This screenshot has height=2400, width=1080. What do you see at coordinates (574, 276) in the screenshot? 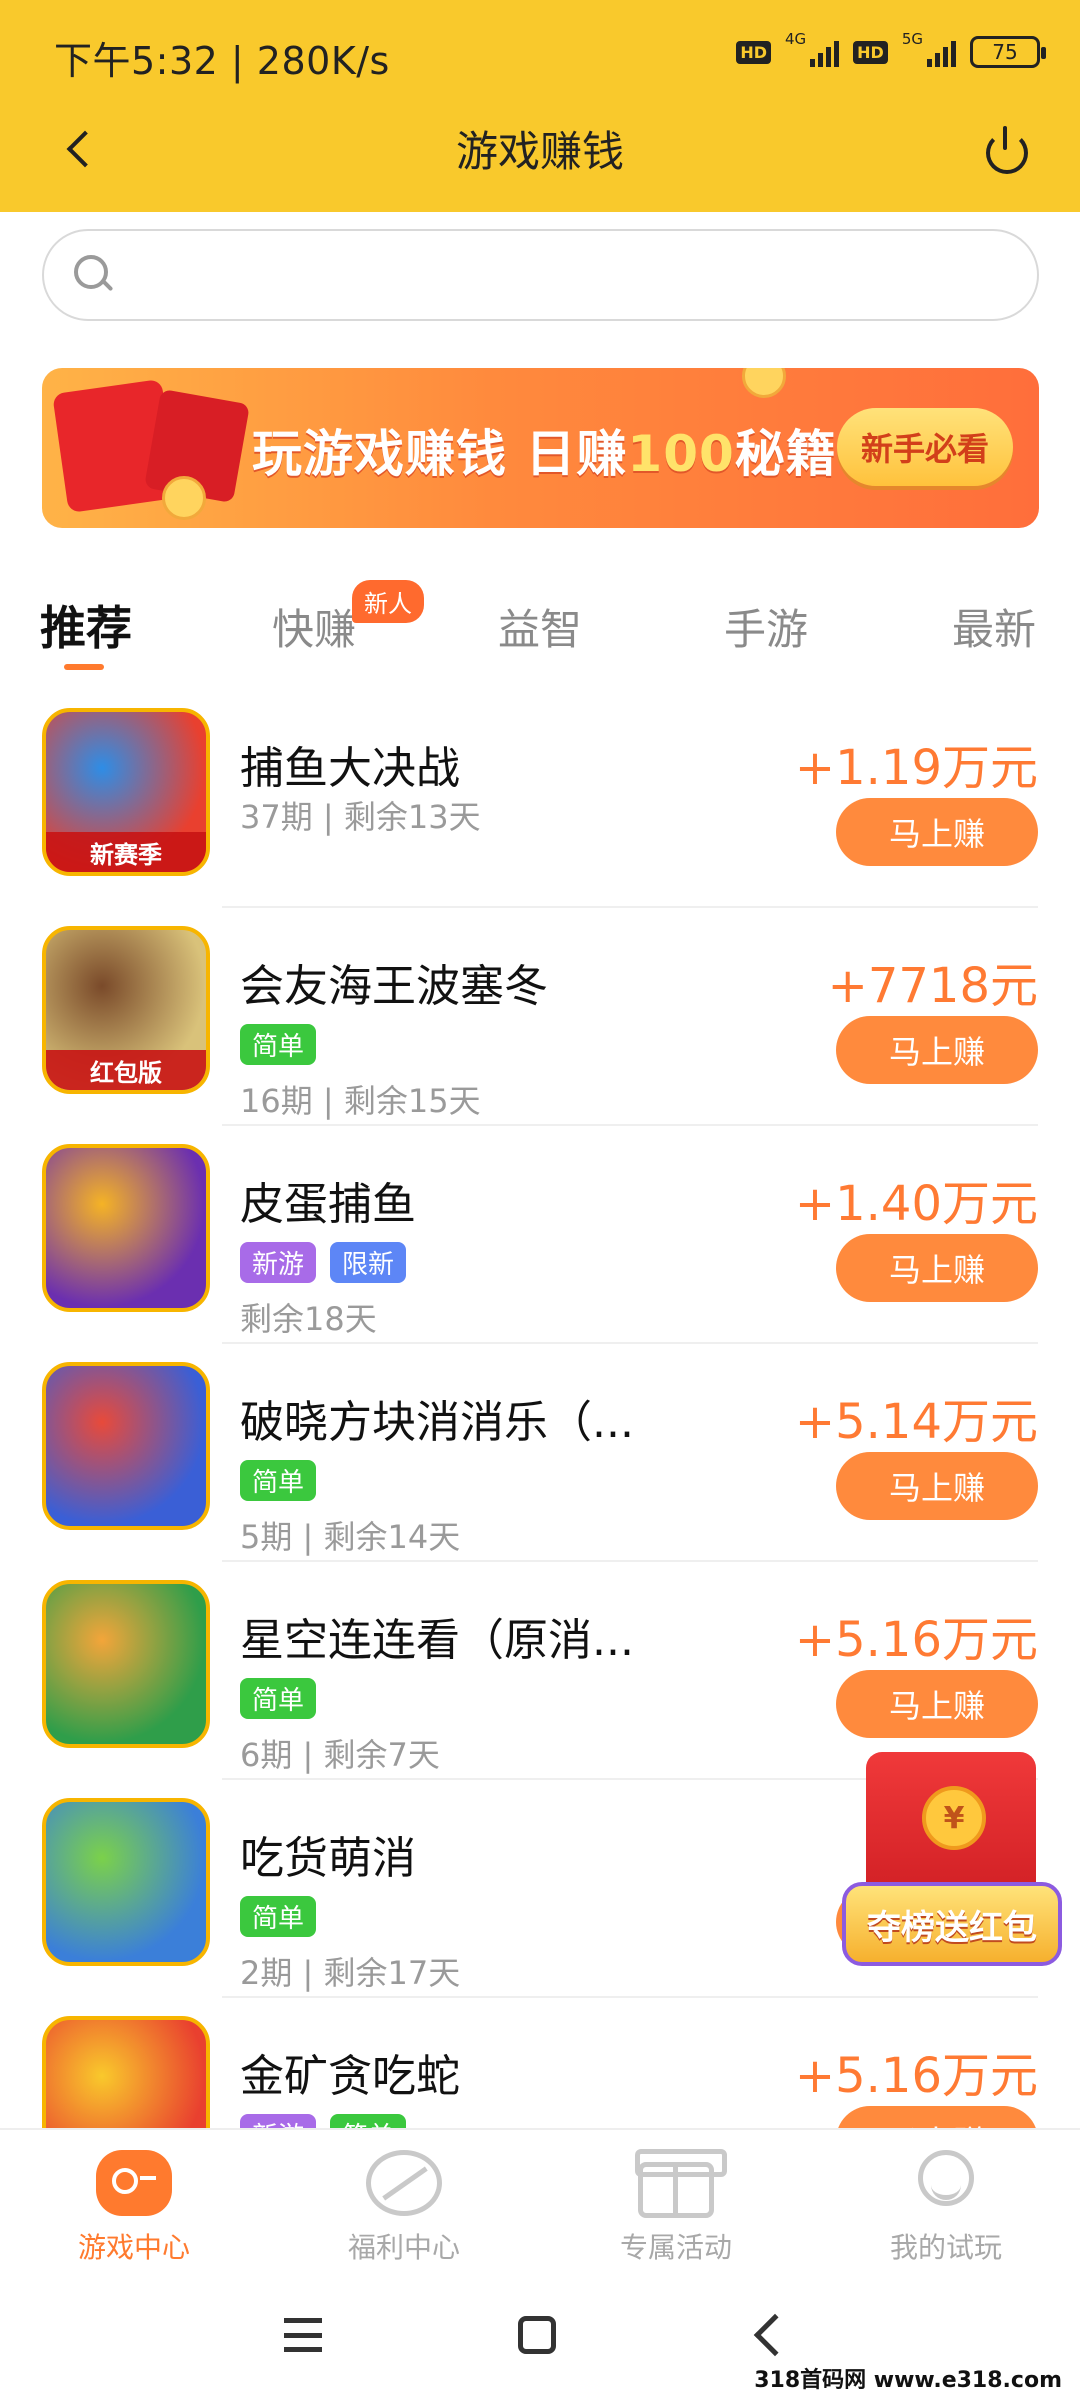
I see `search-input` at bounding box center [574, 276].